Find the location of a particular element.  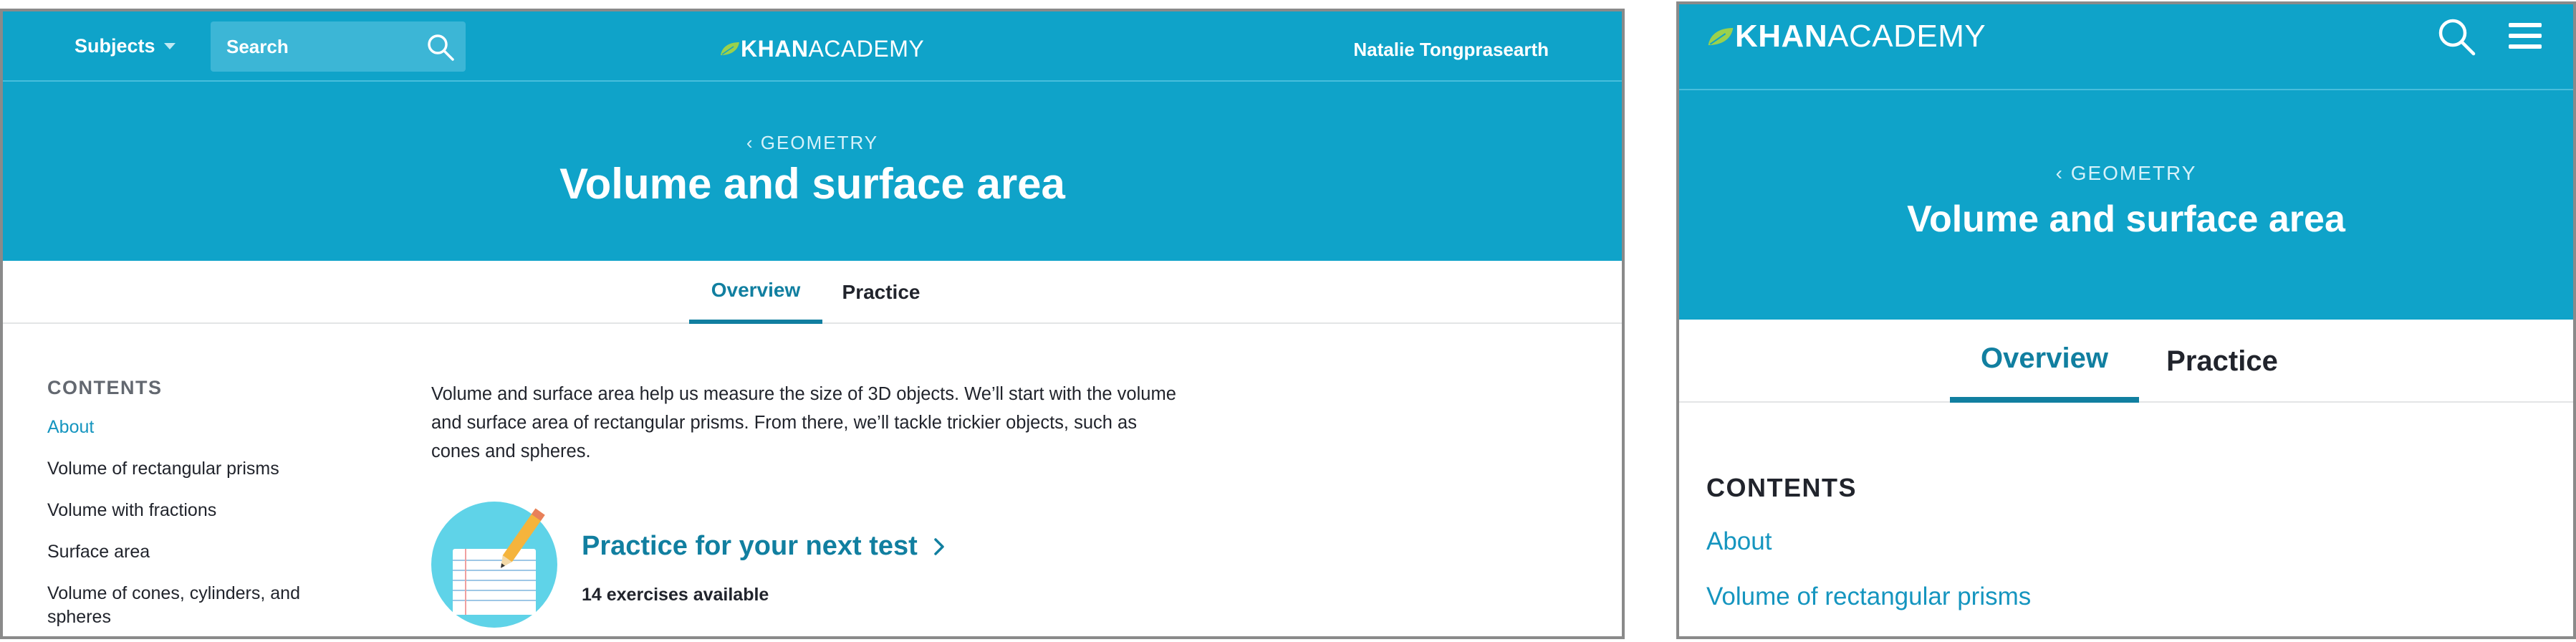

practice-notepad-icon is located at coordinates (494, 565).